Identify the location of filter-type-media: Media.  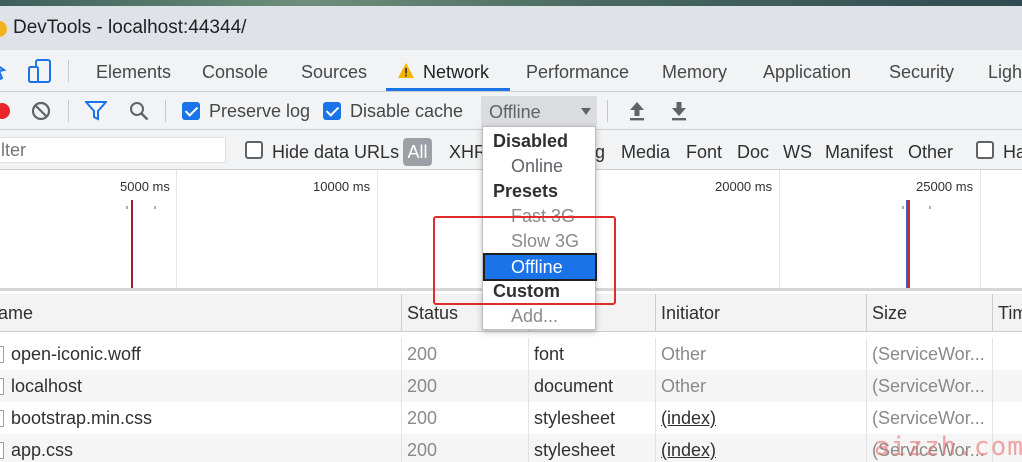
(645, 152).